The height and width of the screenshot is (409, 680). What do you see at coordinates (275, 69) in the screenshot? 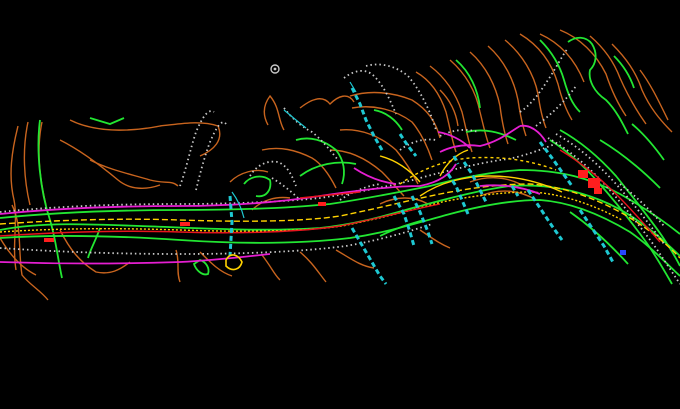
I see `crosshair-icon` at bounding box center [275, 69].